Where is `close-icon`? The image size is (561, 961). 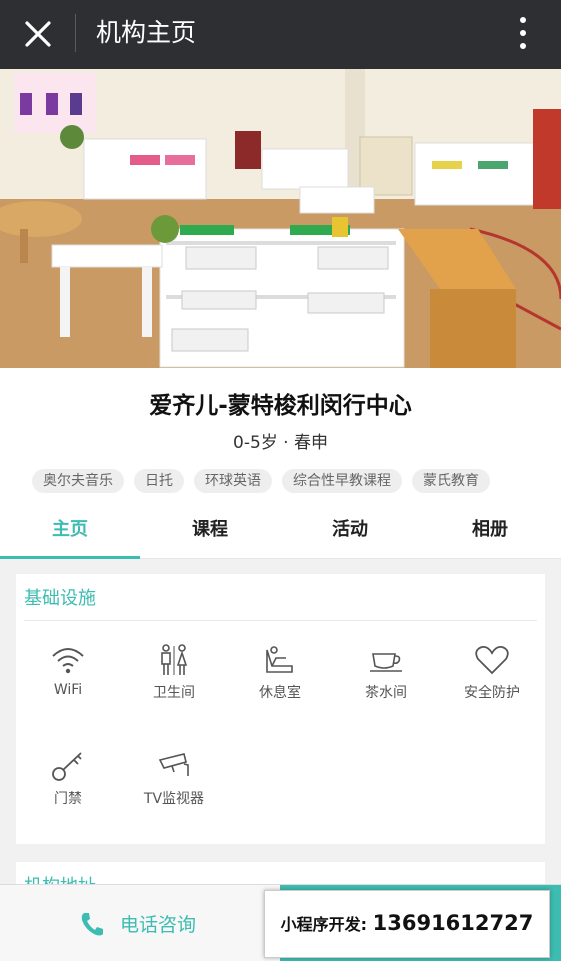
close-icon is located at coordinates (38, 34).